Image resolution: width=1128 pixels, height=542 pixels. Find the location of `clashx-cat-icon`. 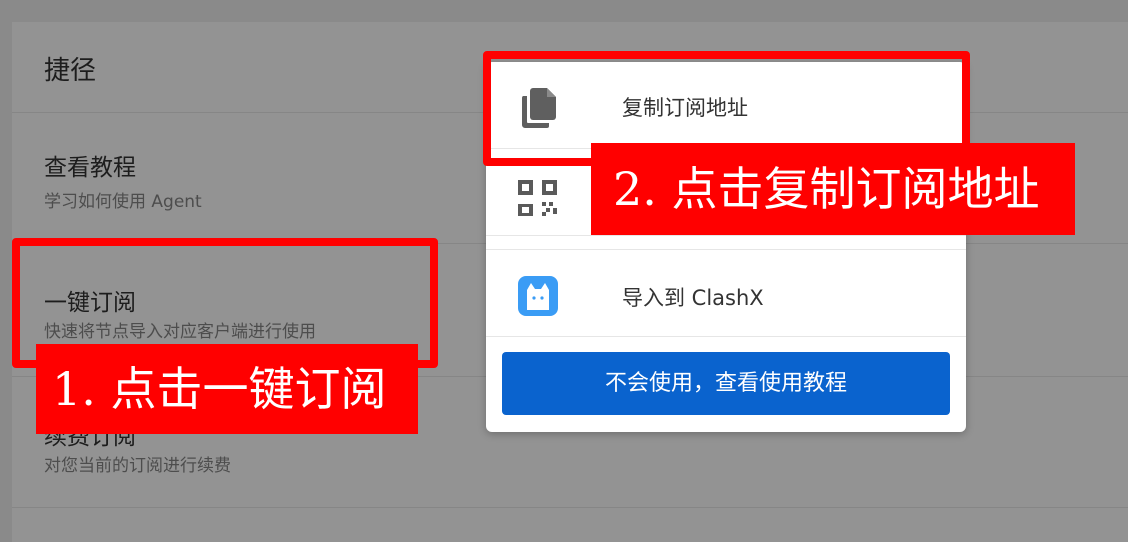

clashx-cat-icon is located at coordinates (538, 296).